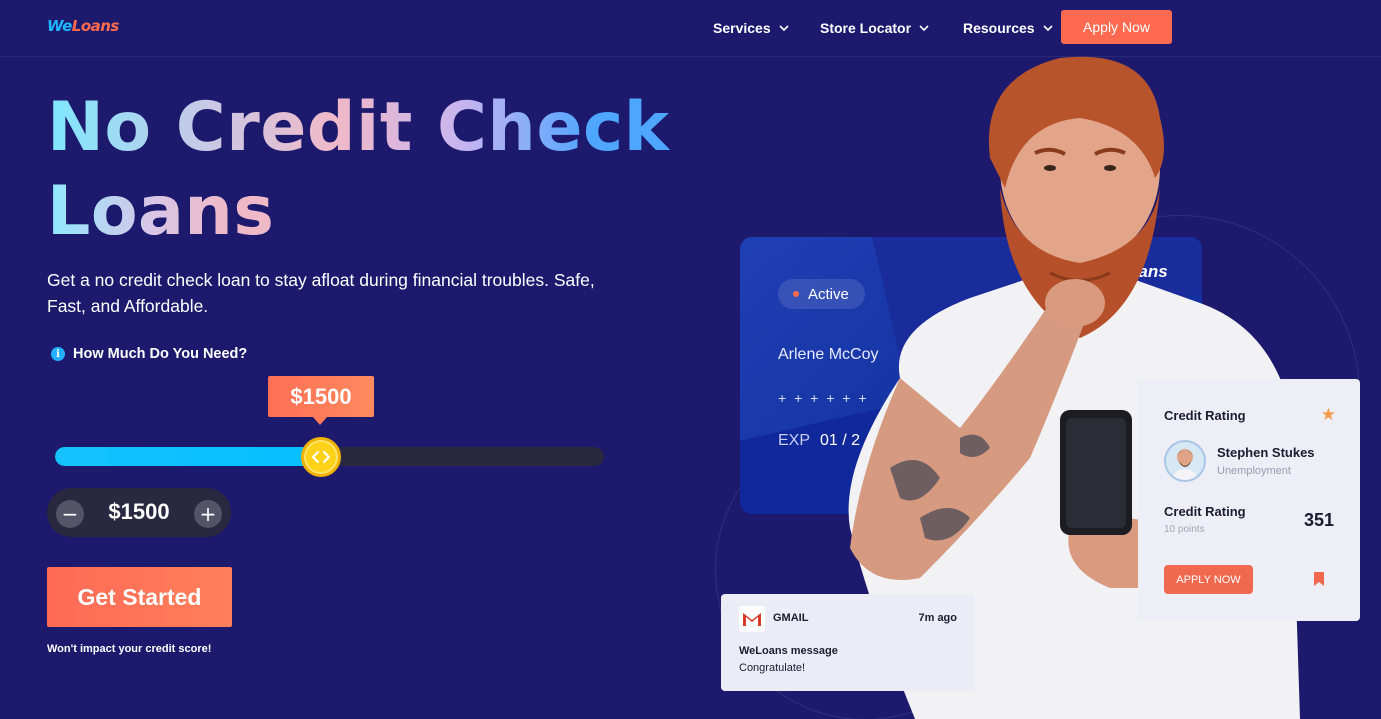  What do you see at coordinates (208, 514) in the screenshot?
I see `increase-button: +` at bounding box center [208, 514].